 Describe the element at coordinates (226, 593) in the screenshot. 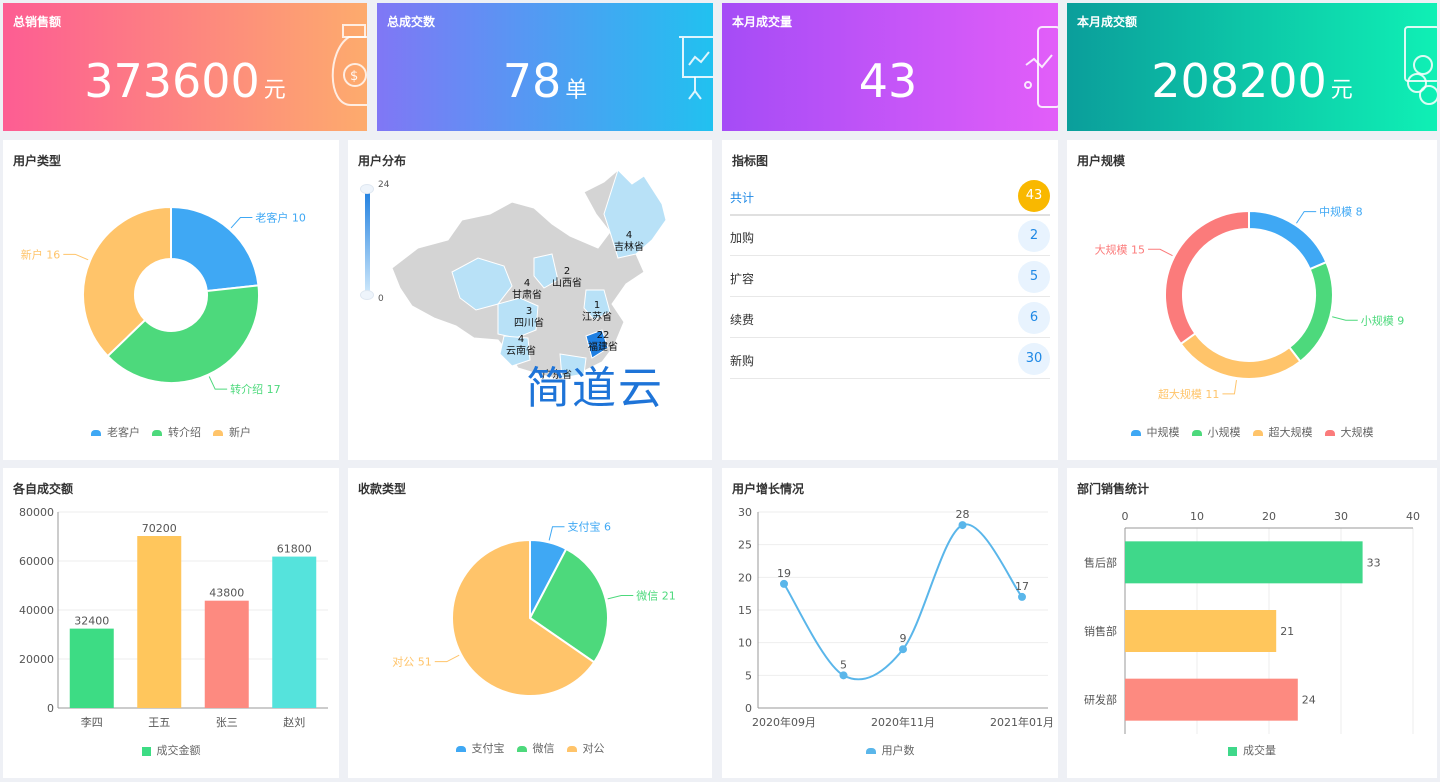

I see `bar-value-label: 43800` at that location.